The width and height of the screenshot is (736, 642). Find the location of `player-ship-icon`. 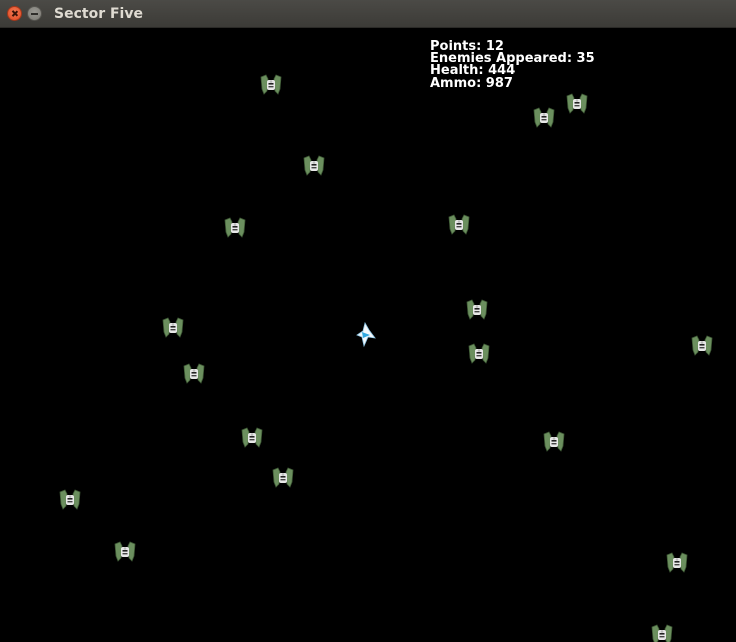

player-ship-icon is located at coordinates (366, 335).